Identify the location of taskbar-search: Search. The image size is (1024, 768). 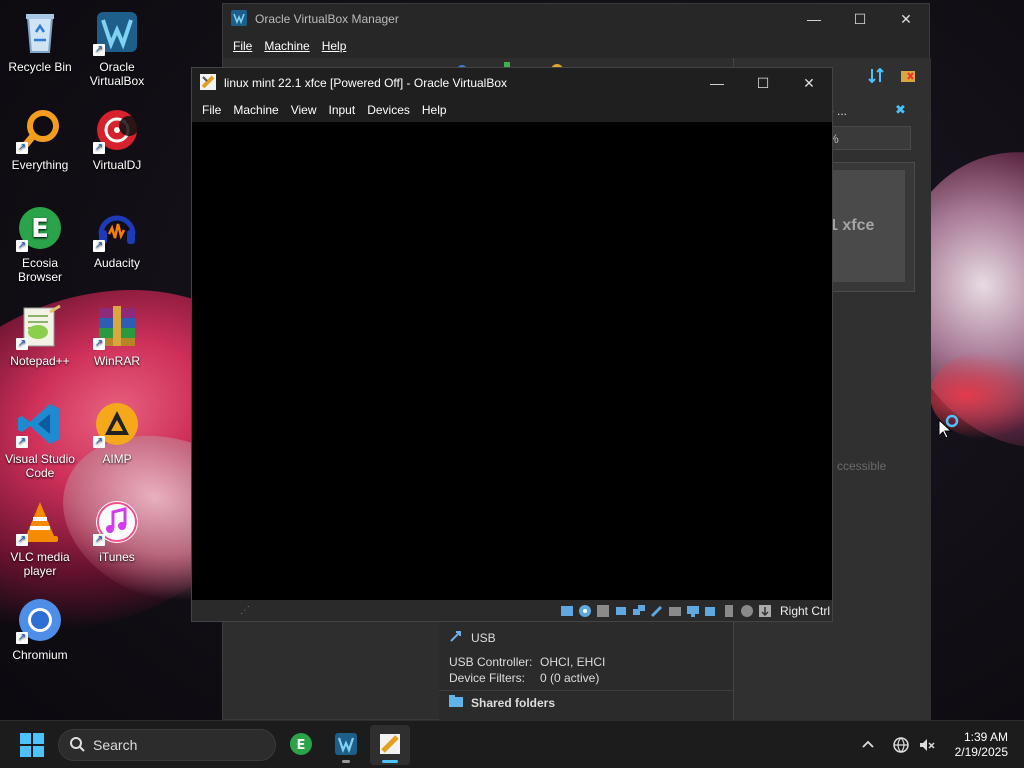
(167, 745).